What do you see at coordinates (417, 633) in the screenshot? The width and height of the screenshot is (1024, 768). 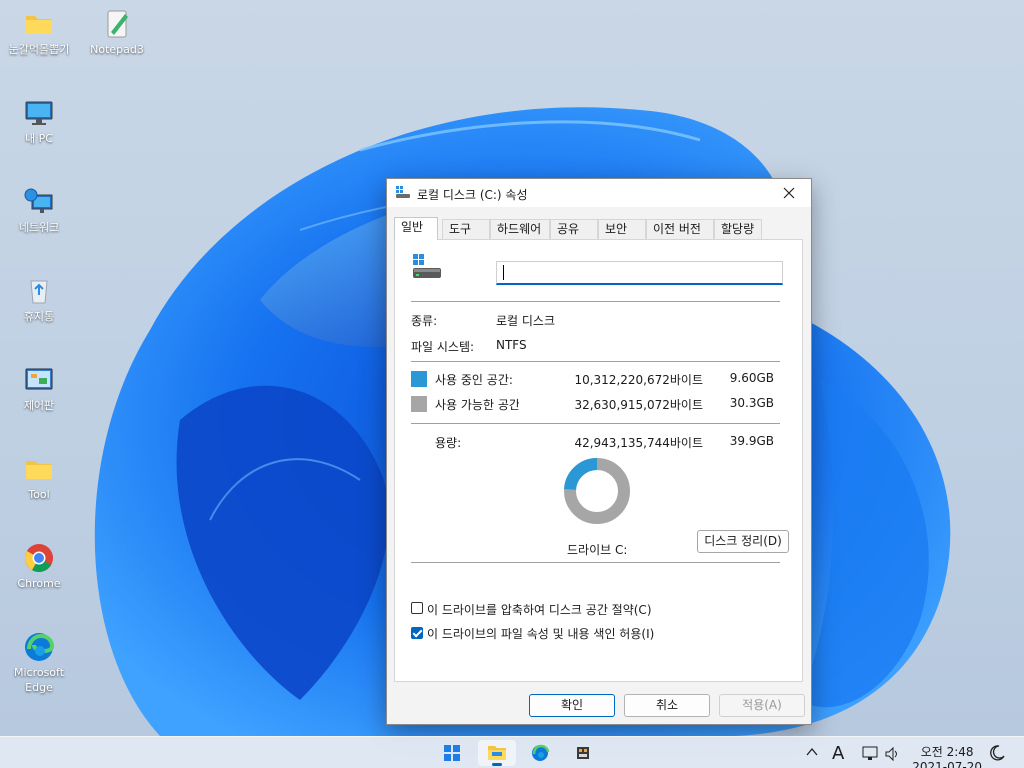 I see `index-drive-checkbox` at bounding box center [417, 633].